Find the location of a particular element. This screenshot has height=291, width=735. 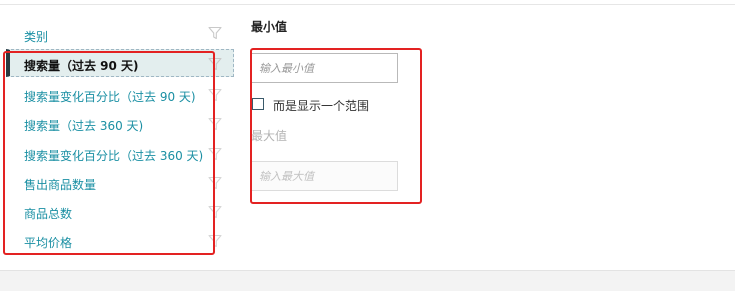

category-item-search-volume-90d: 搜索量（过去 90 天) is located at coordinates (120, 63).